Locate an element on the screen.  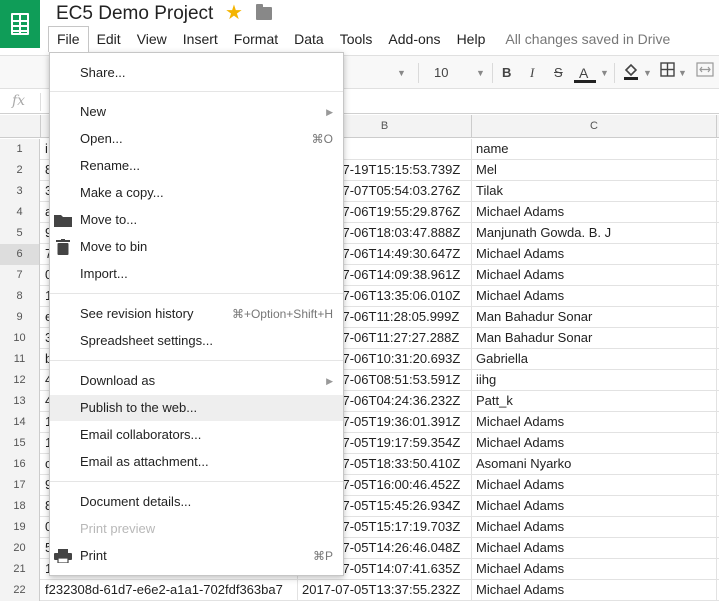
font-family-chevron-down-icon: ▼ is located at coordinates (401, 73).